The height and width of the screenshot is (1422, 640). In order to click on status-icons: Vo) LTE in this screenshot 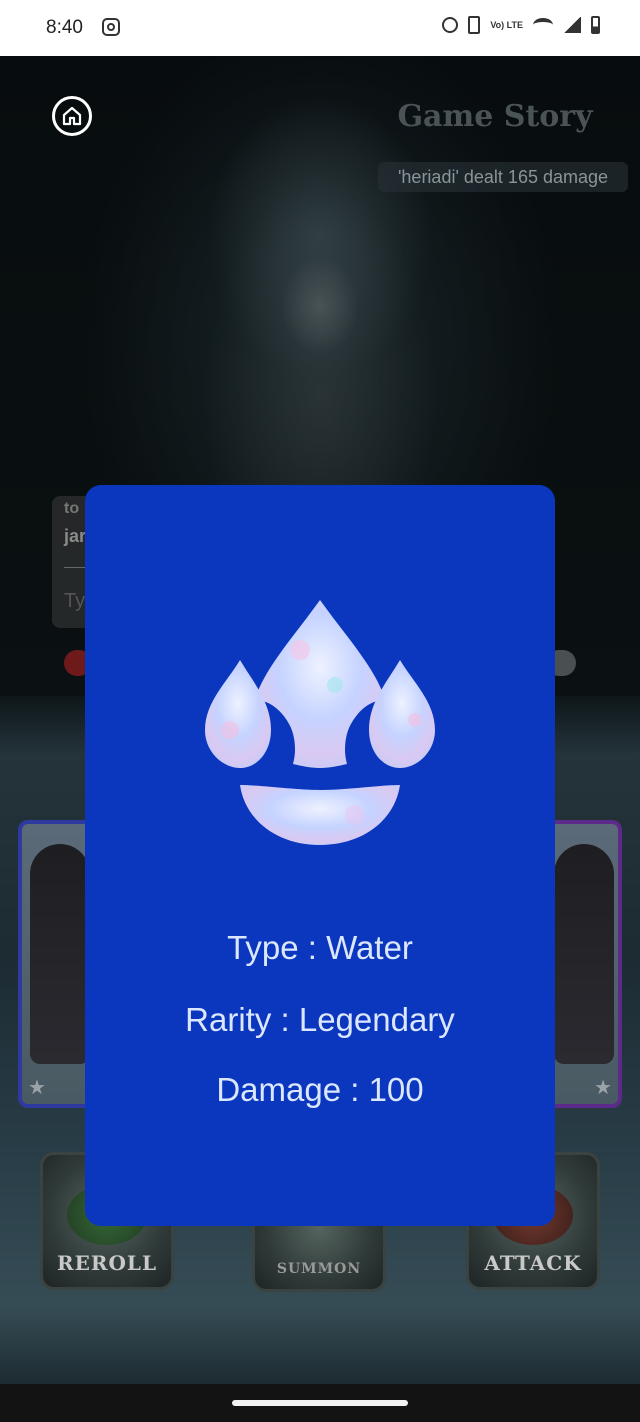, I will do `click(521, 25)`.